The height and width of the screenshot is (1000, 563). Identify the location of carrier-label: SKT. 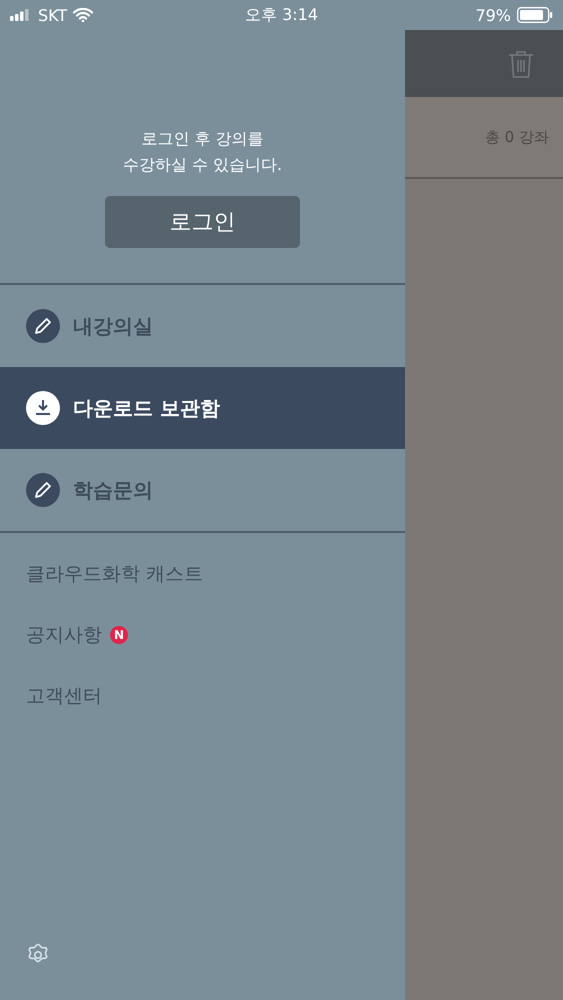
(53, 15).